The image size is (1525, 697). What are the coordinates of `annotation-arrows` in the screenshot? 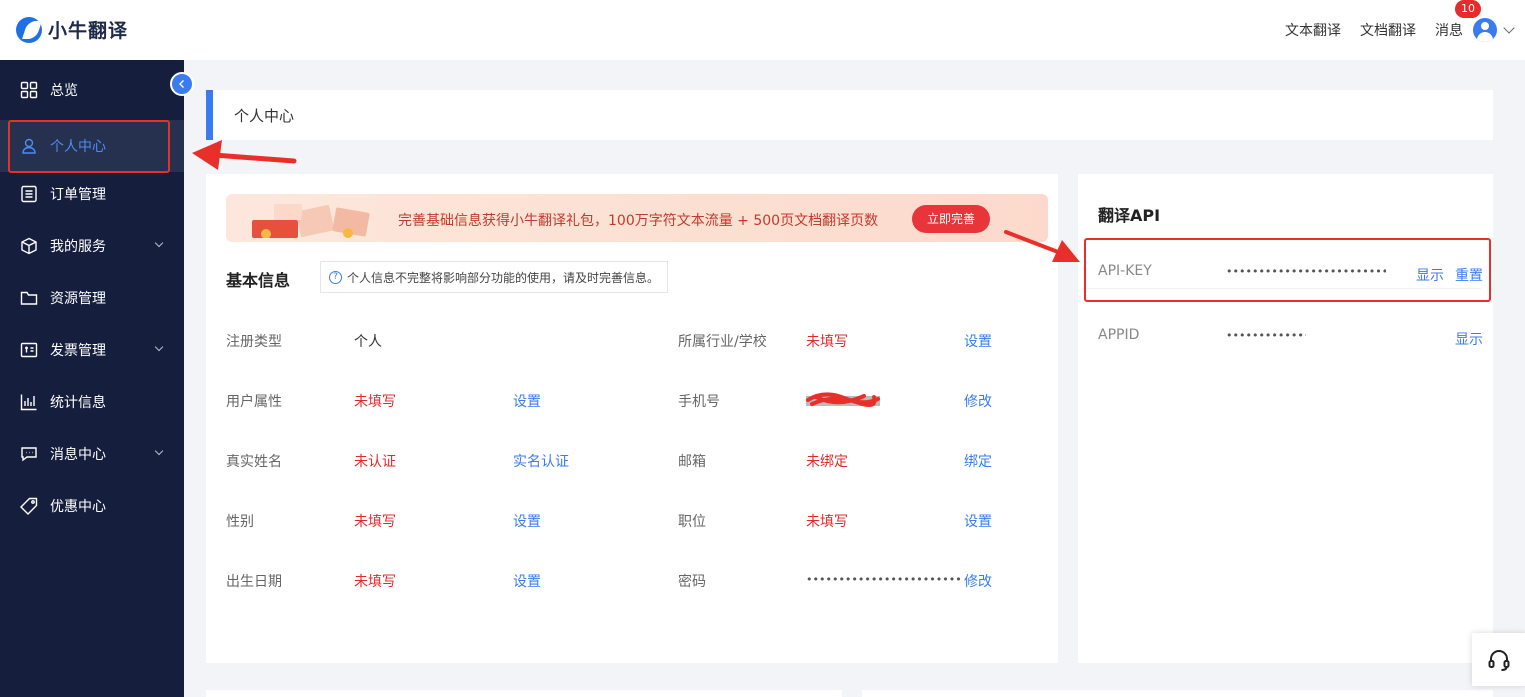 It's located at (636, 201).